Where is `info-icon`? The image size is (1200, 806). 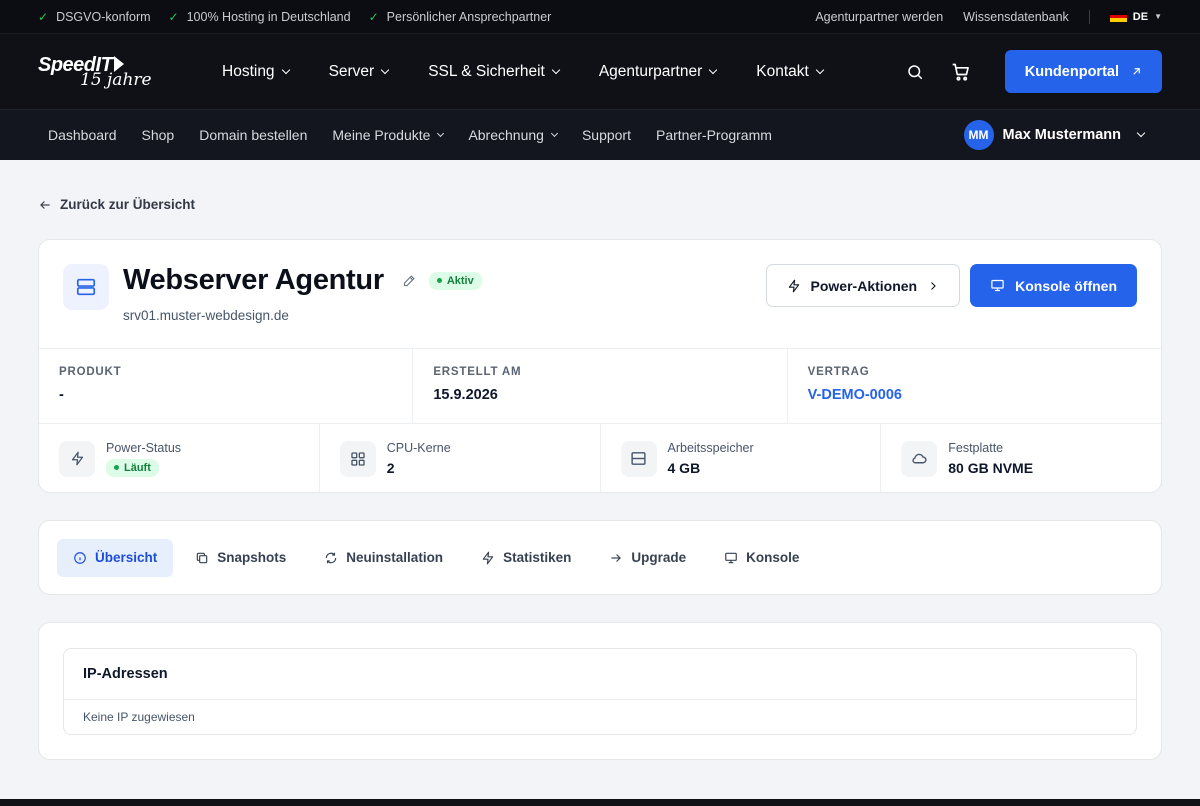 info-icon is located at coordinates (80, 557).